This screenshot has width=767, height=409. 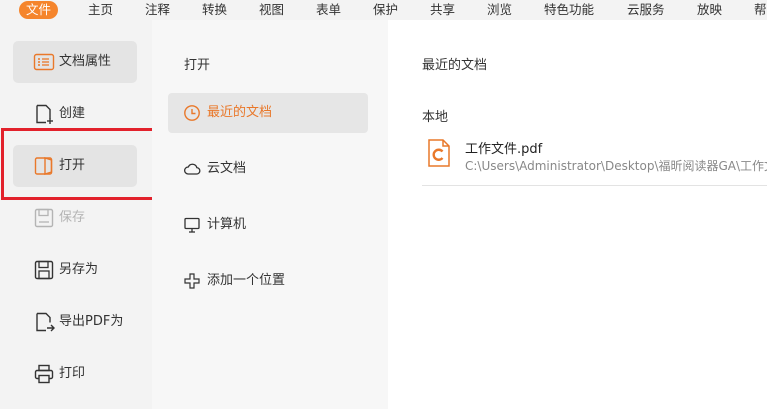 I want to click on export-pdf-icon, so click(x=45, y=322).